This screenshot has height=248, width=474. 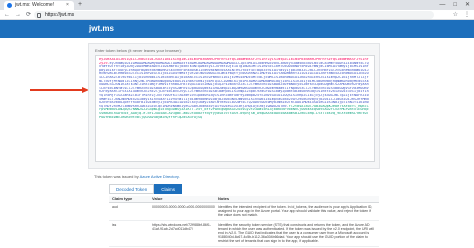 I want to click on token-signature-segment: Yl2tBsAl8Ul7OB3OAQpKJe8eTtAYBcYl_HQBlC, so click(x=328, y=106).